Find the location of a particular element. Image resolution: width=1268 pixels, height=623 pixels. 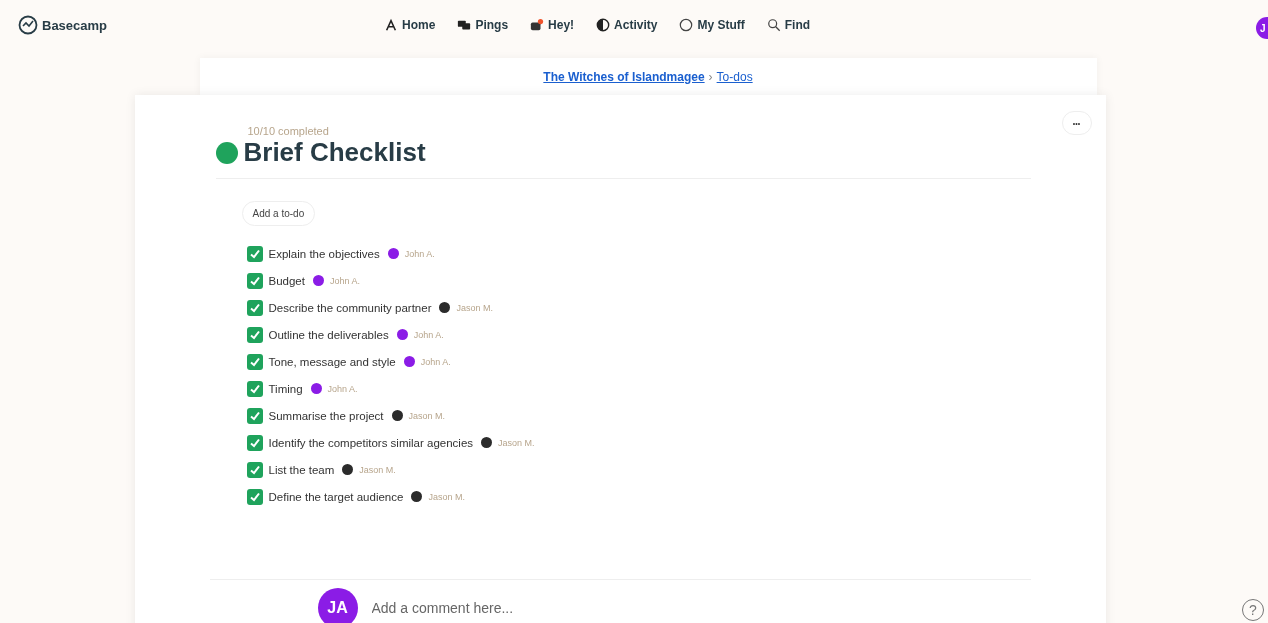

commenter-avatar: JA is located at coordinates (337, 605).